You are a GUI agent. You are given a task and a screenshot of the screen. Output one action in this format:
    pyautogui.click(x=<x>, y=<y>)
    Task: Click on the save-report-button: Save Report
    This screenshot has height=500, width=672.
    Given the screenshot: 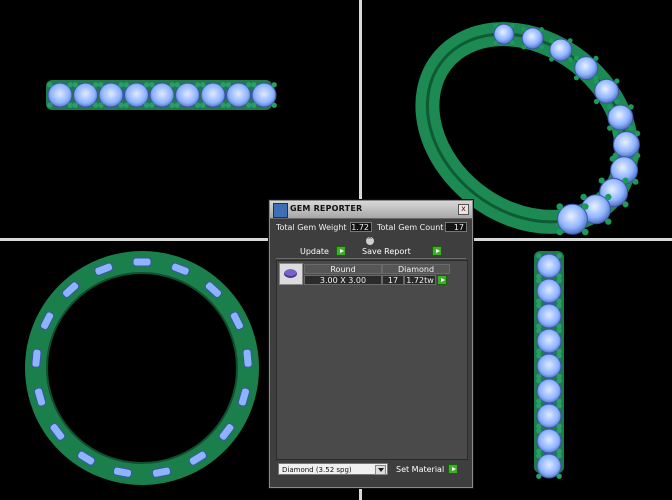 What is the action you would take?
    pyautogui.click(x=386, y=251)
    